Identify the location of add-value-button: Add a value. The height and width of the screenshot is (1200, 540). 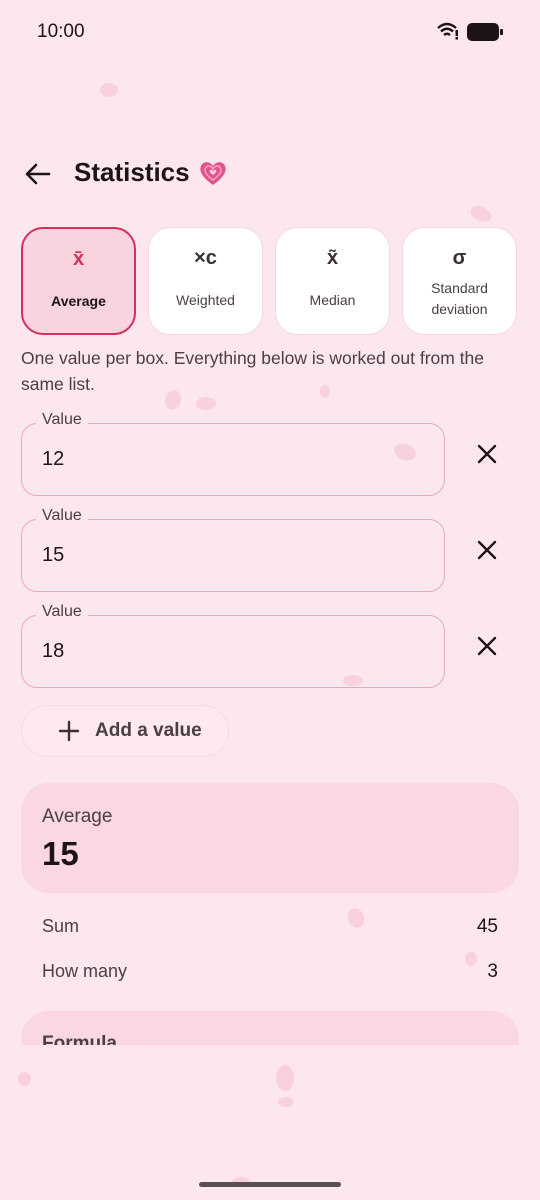
(125, 731).